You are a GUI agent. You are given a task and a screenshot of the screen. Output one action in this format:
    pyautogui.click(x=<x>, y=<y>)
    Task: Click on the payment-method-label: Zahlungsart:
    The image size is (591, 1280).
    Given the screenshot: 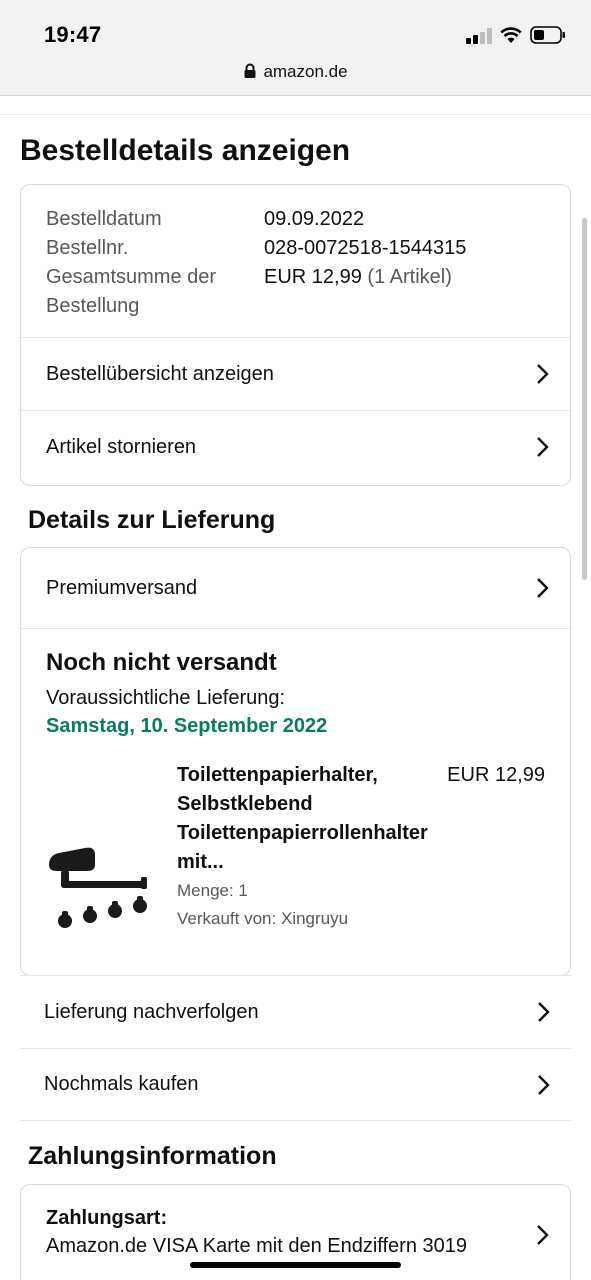 What is the action you would take?
    pyautogui.click(x=107, y=1218)
    